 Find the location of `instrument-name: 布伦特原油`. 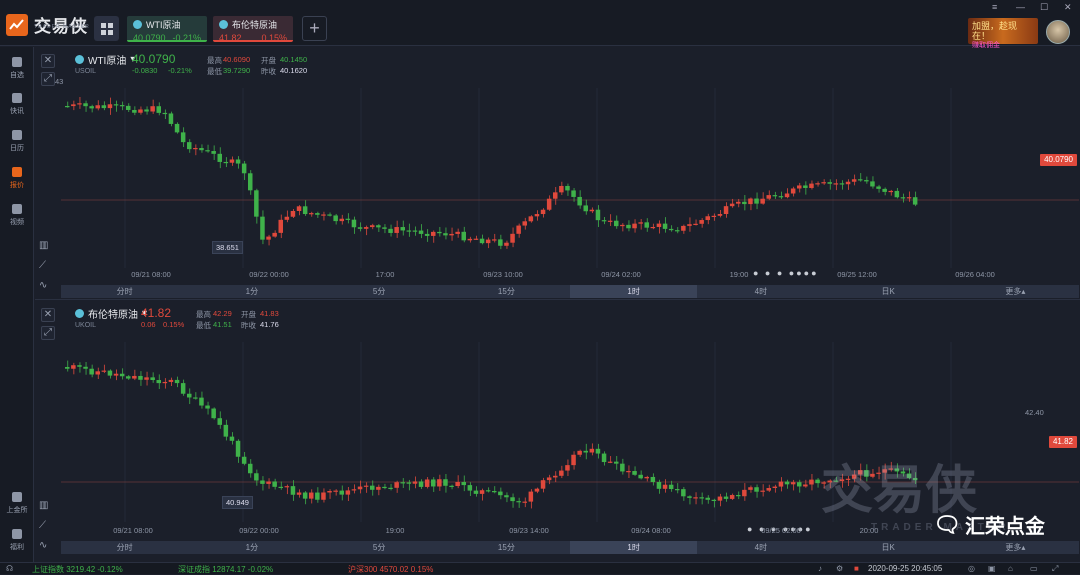

instrument-name: 布伦特原油 is located at coordinates (113, 313).